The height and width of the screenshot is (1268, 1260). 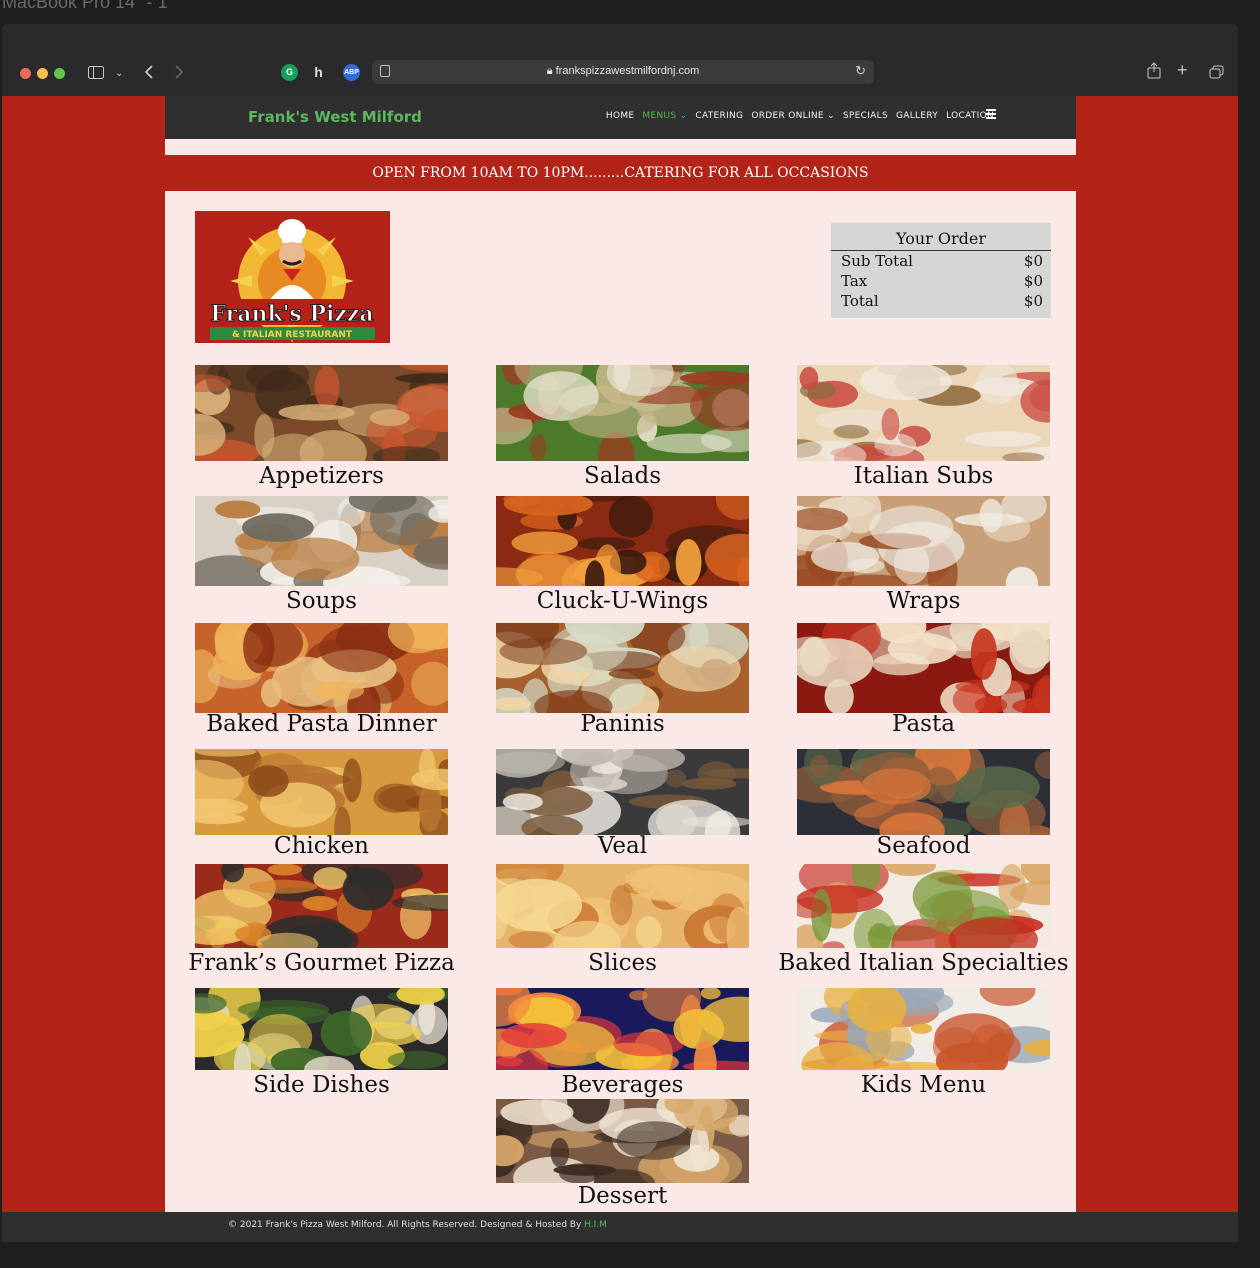 I want to click on menu-label-baked-pasta-dinner: Baked Pasta Dinner, so click(x=321, y=724).